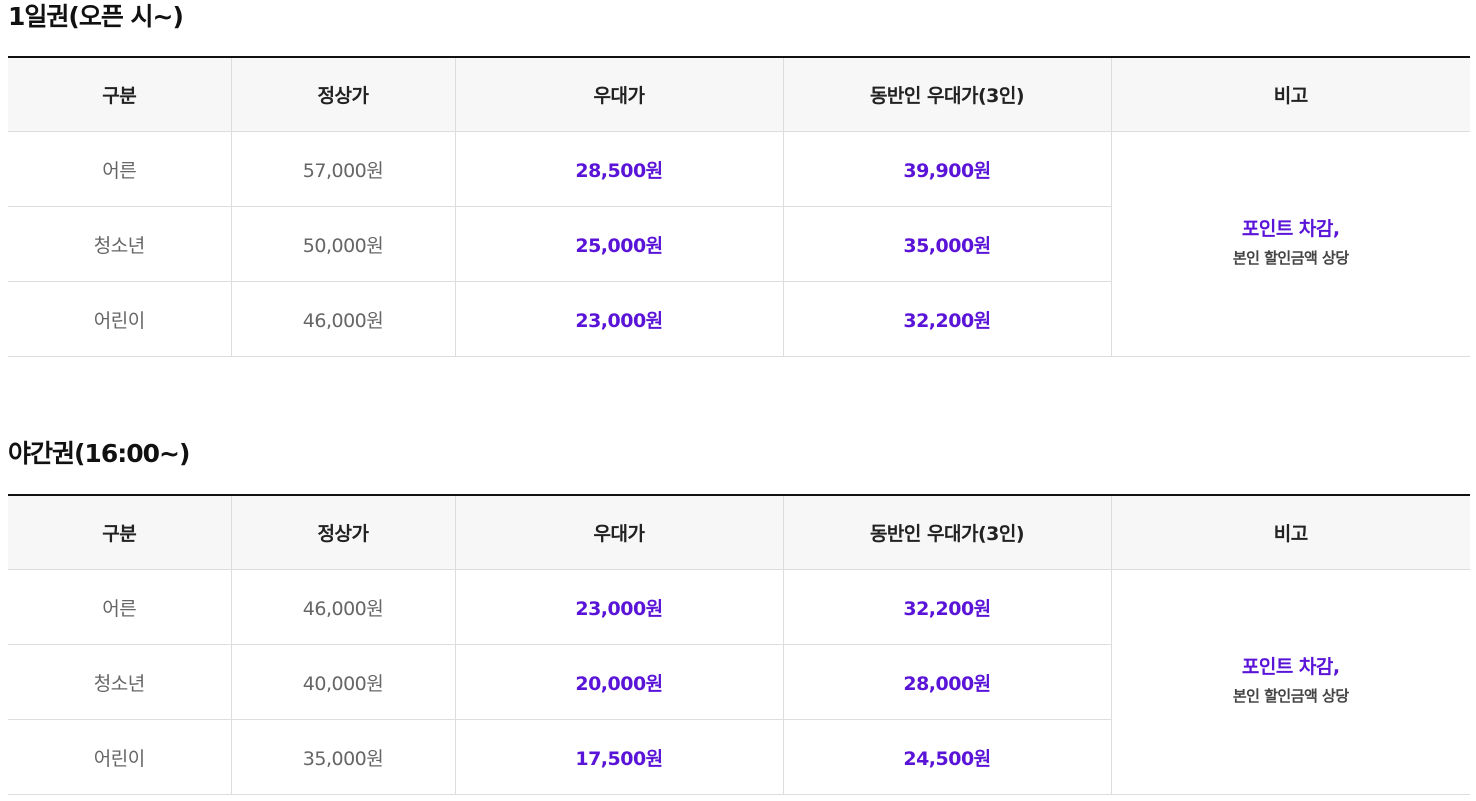 Image resolution: width=1476 pixels, height=801 pixels. I want to click on regular-price-cell: 50,000원, so click(342, 244).